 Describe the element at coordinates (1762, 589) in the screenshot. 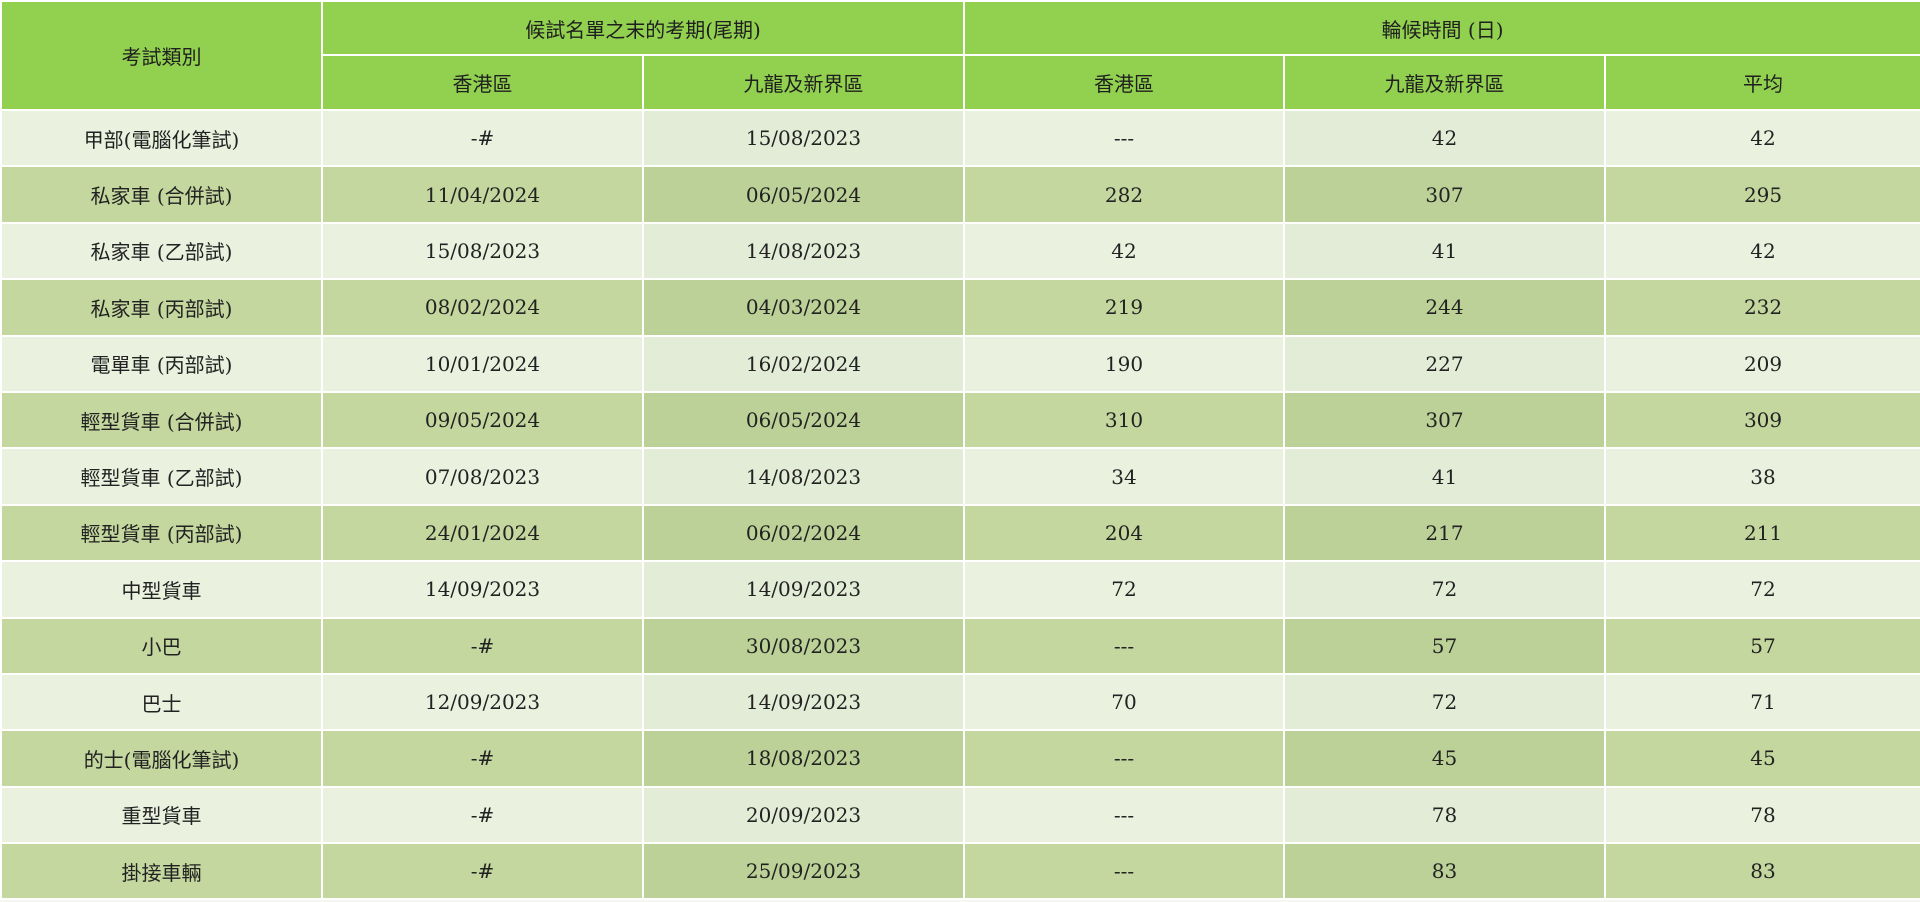

I see `wait-average-cell: 72` at that location.